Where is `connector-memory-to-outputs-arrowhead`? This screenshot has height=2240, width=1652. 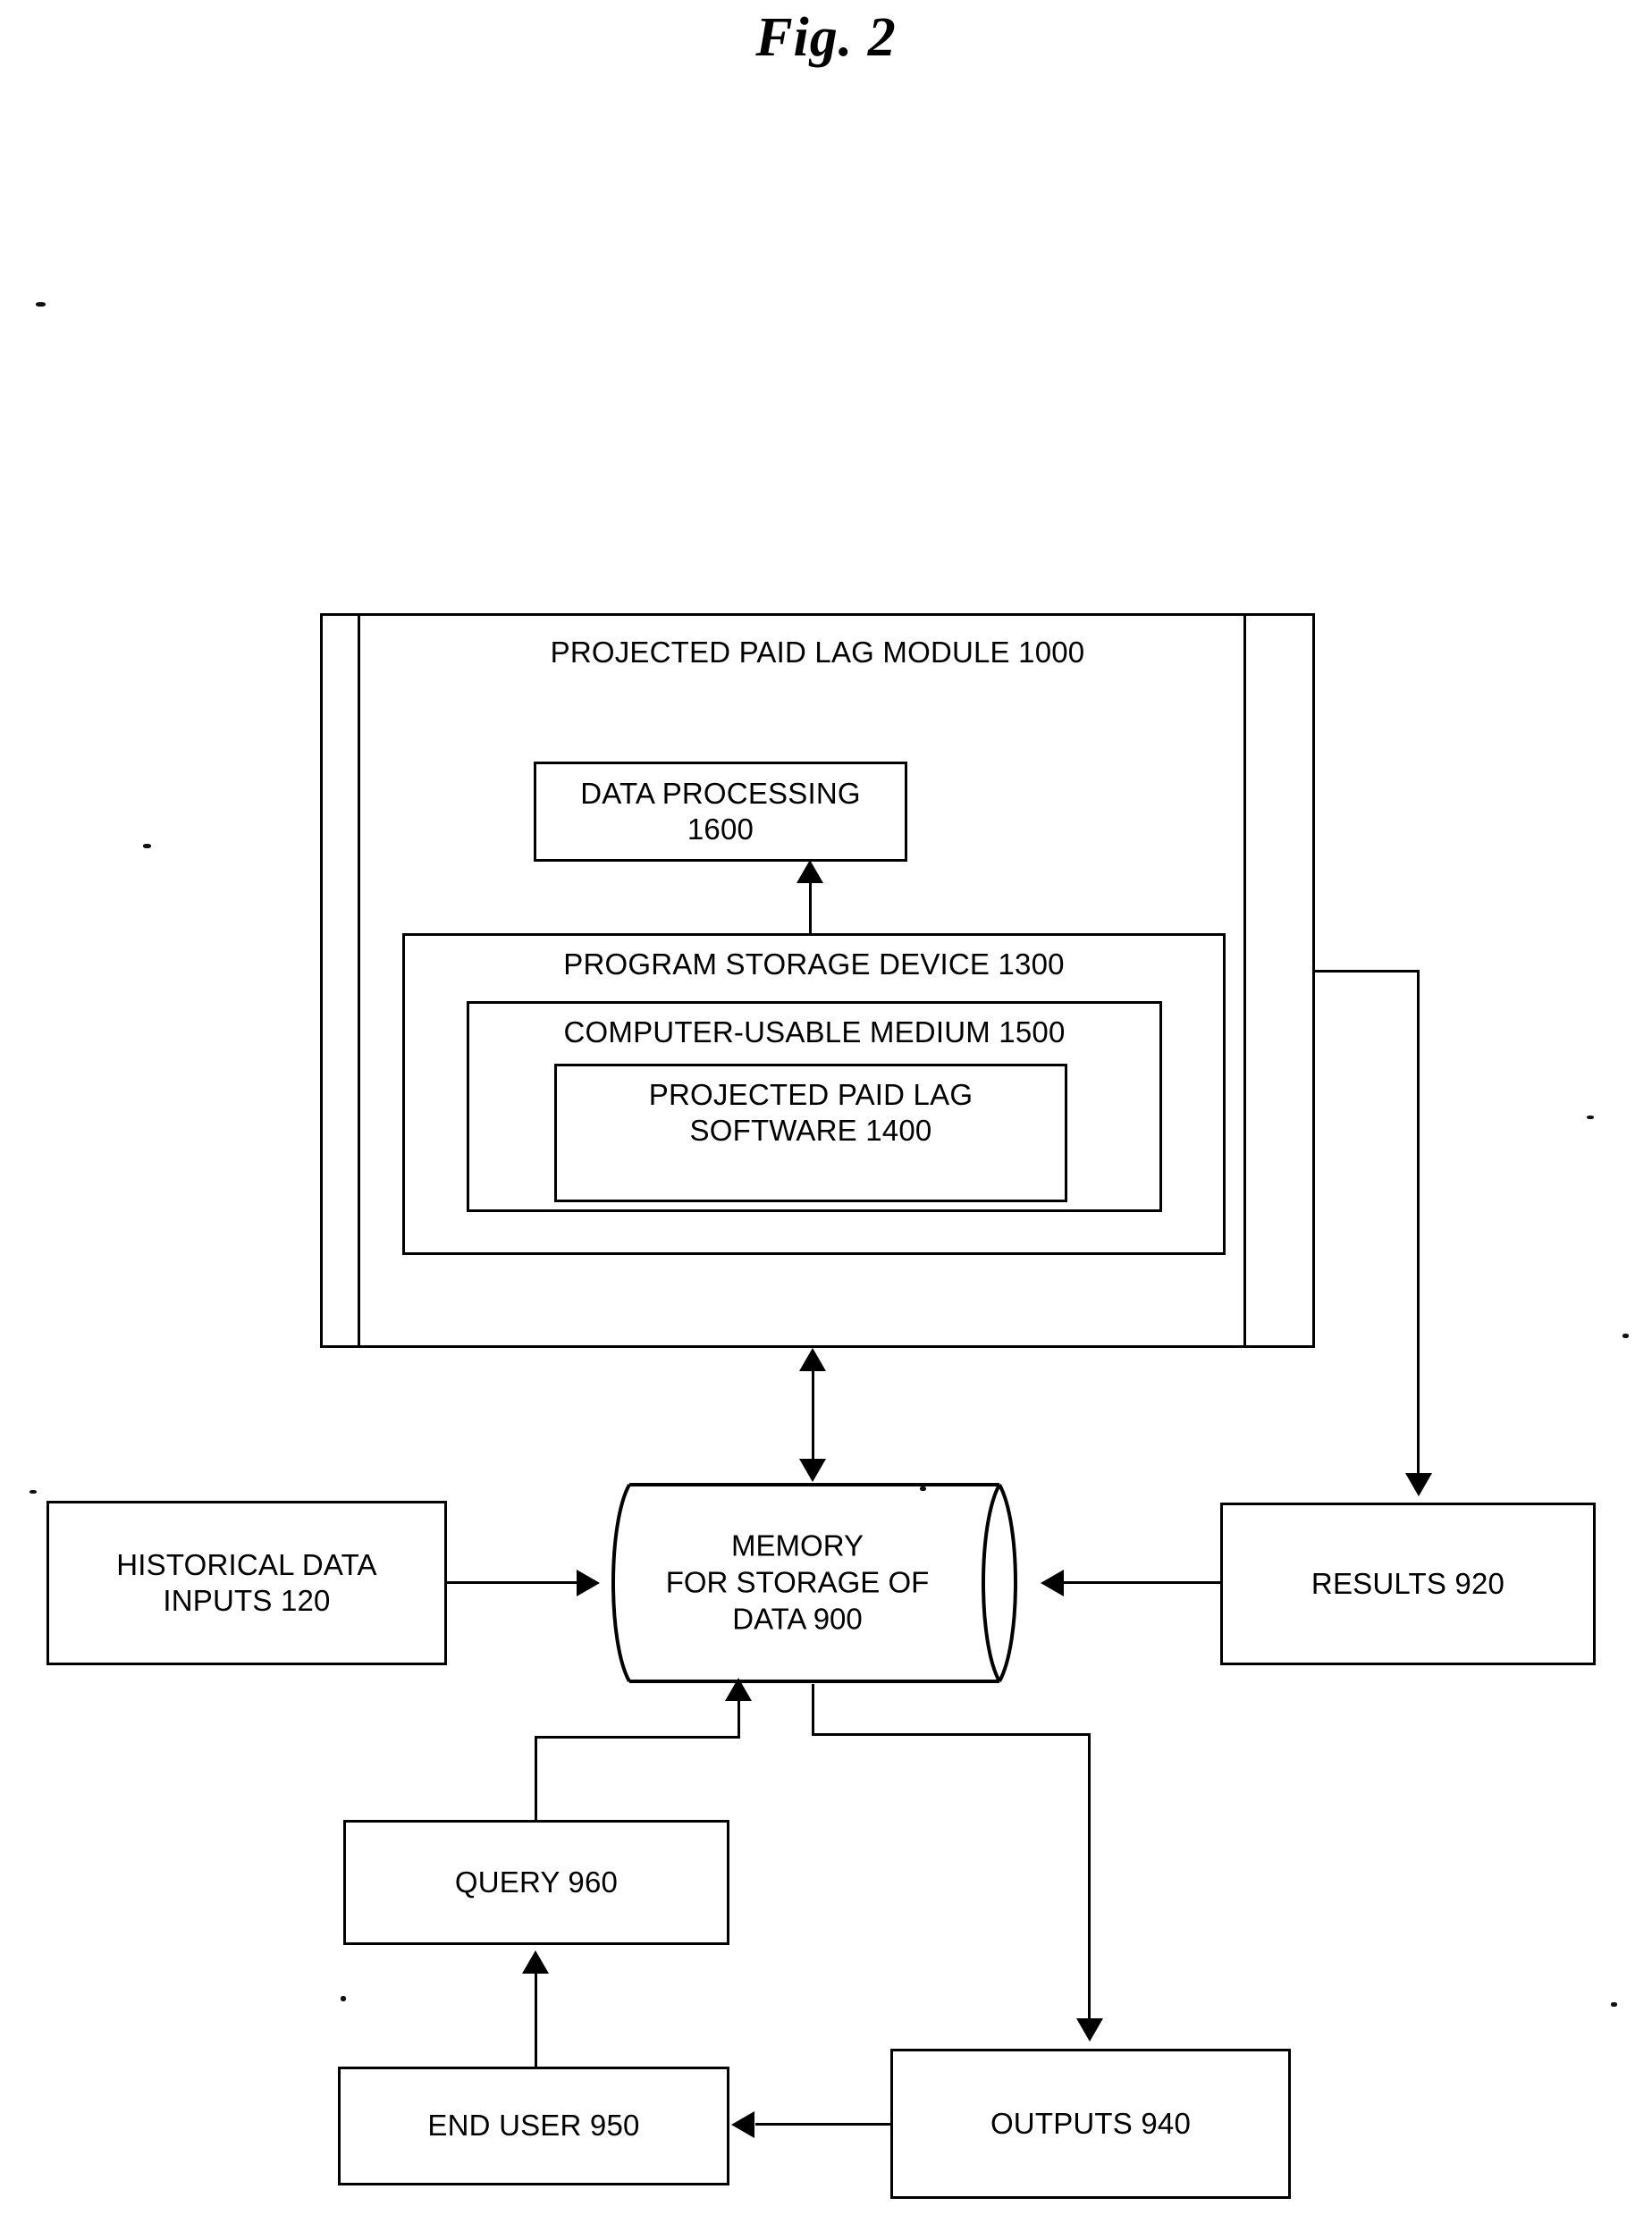
connector-memory-to-outputs-arrowhead is located at coordinates (1089, 2030).